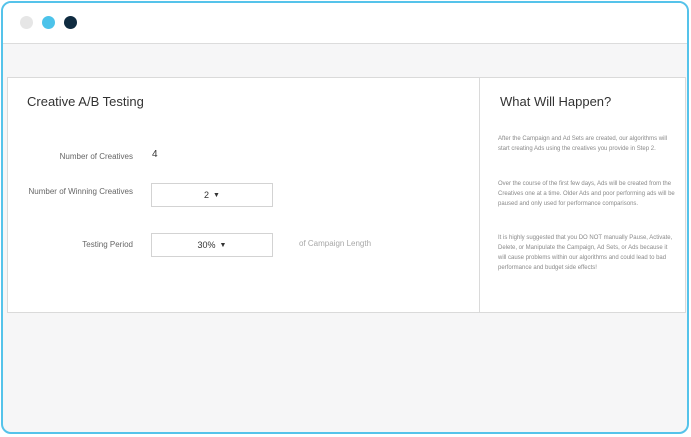 The width and height of the screenshot is (691, 437). I want to click on winning-creatives-select: 2 ▼, so click(212, 195).